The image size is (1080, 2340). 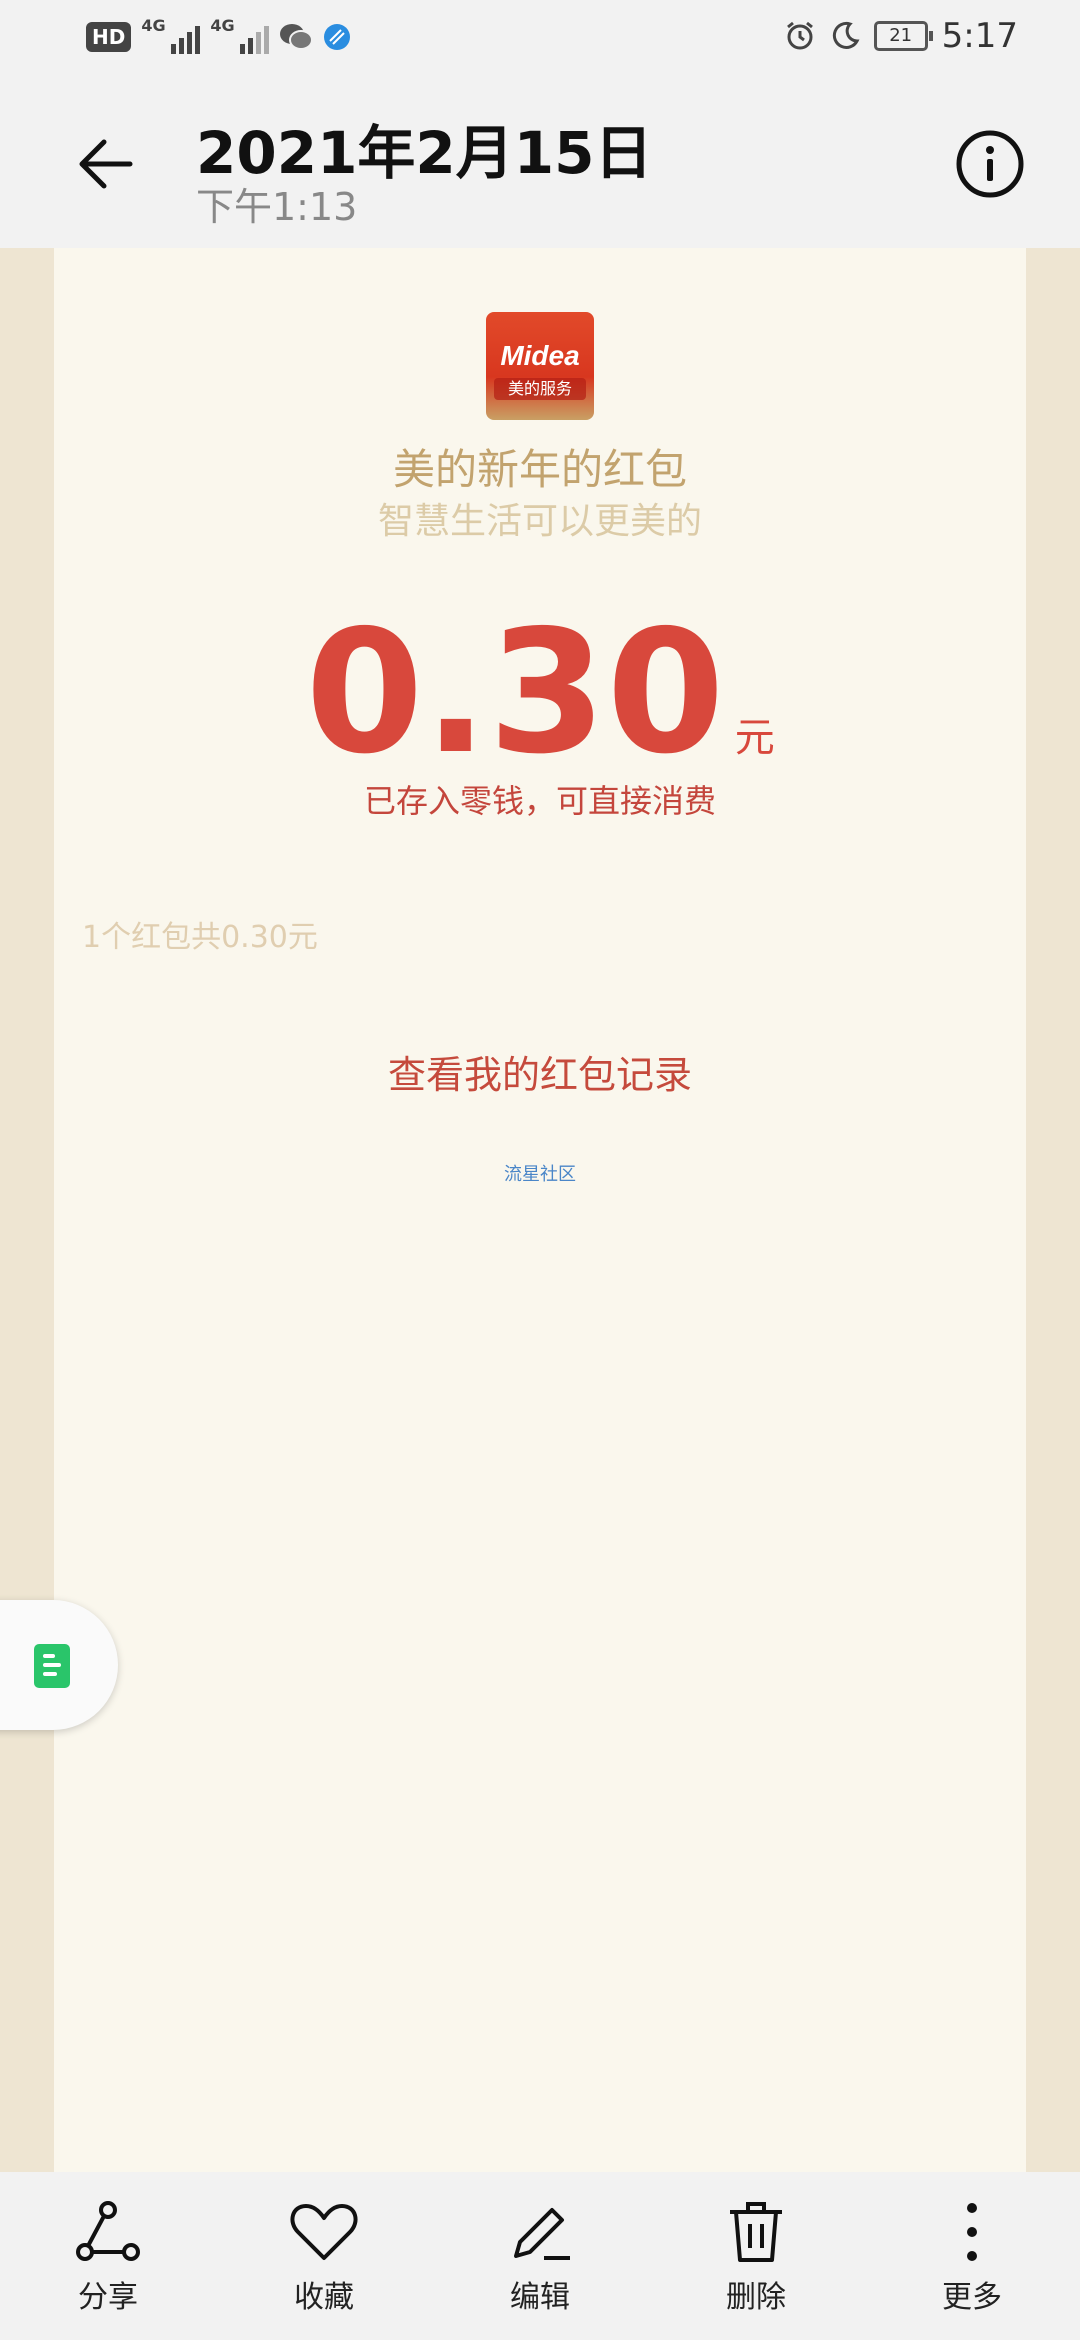 What do you see at coordinates (108, 164) in the screenshot?
I see `back-arrow-icon` at bounding box center [108, 164].